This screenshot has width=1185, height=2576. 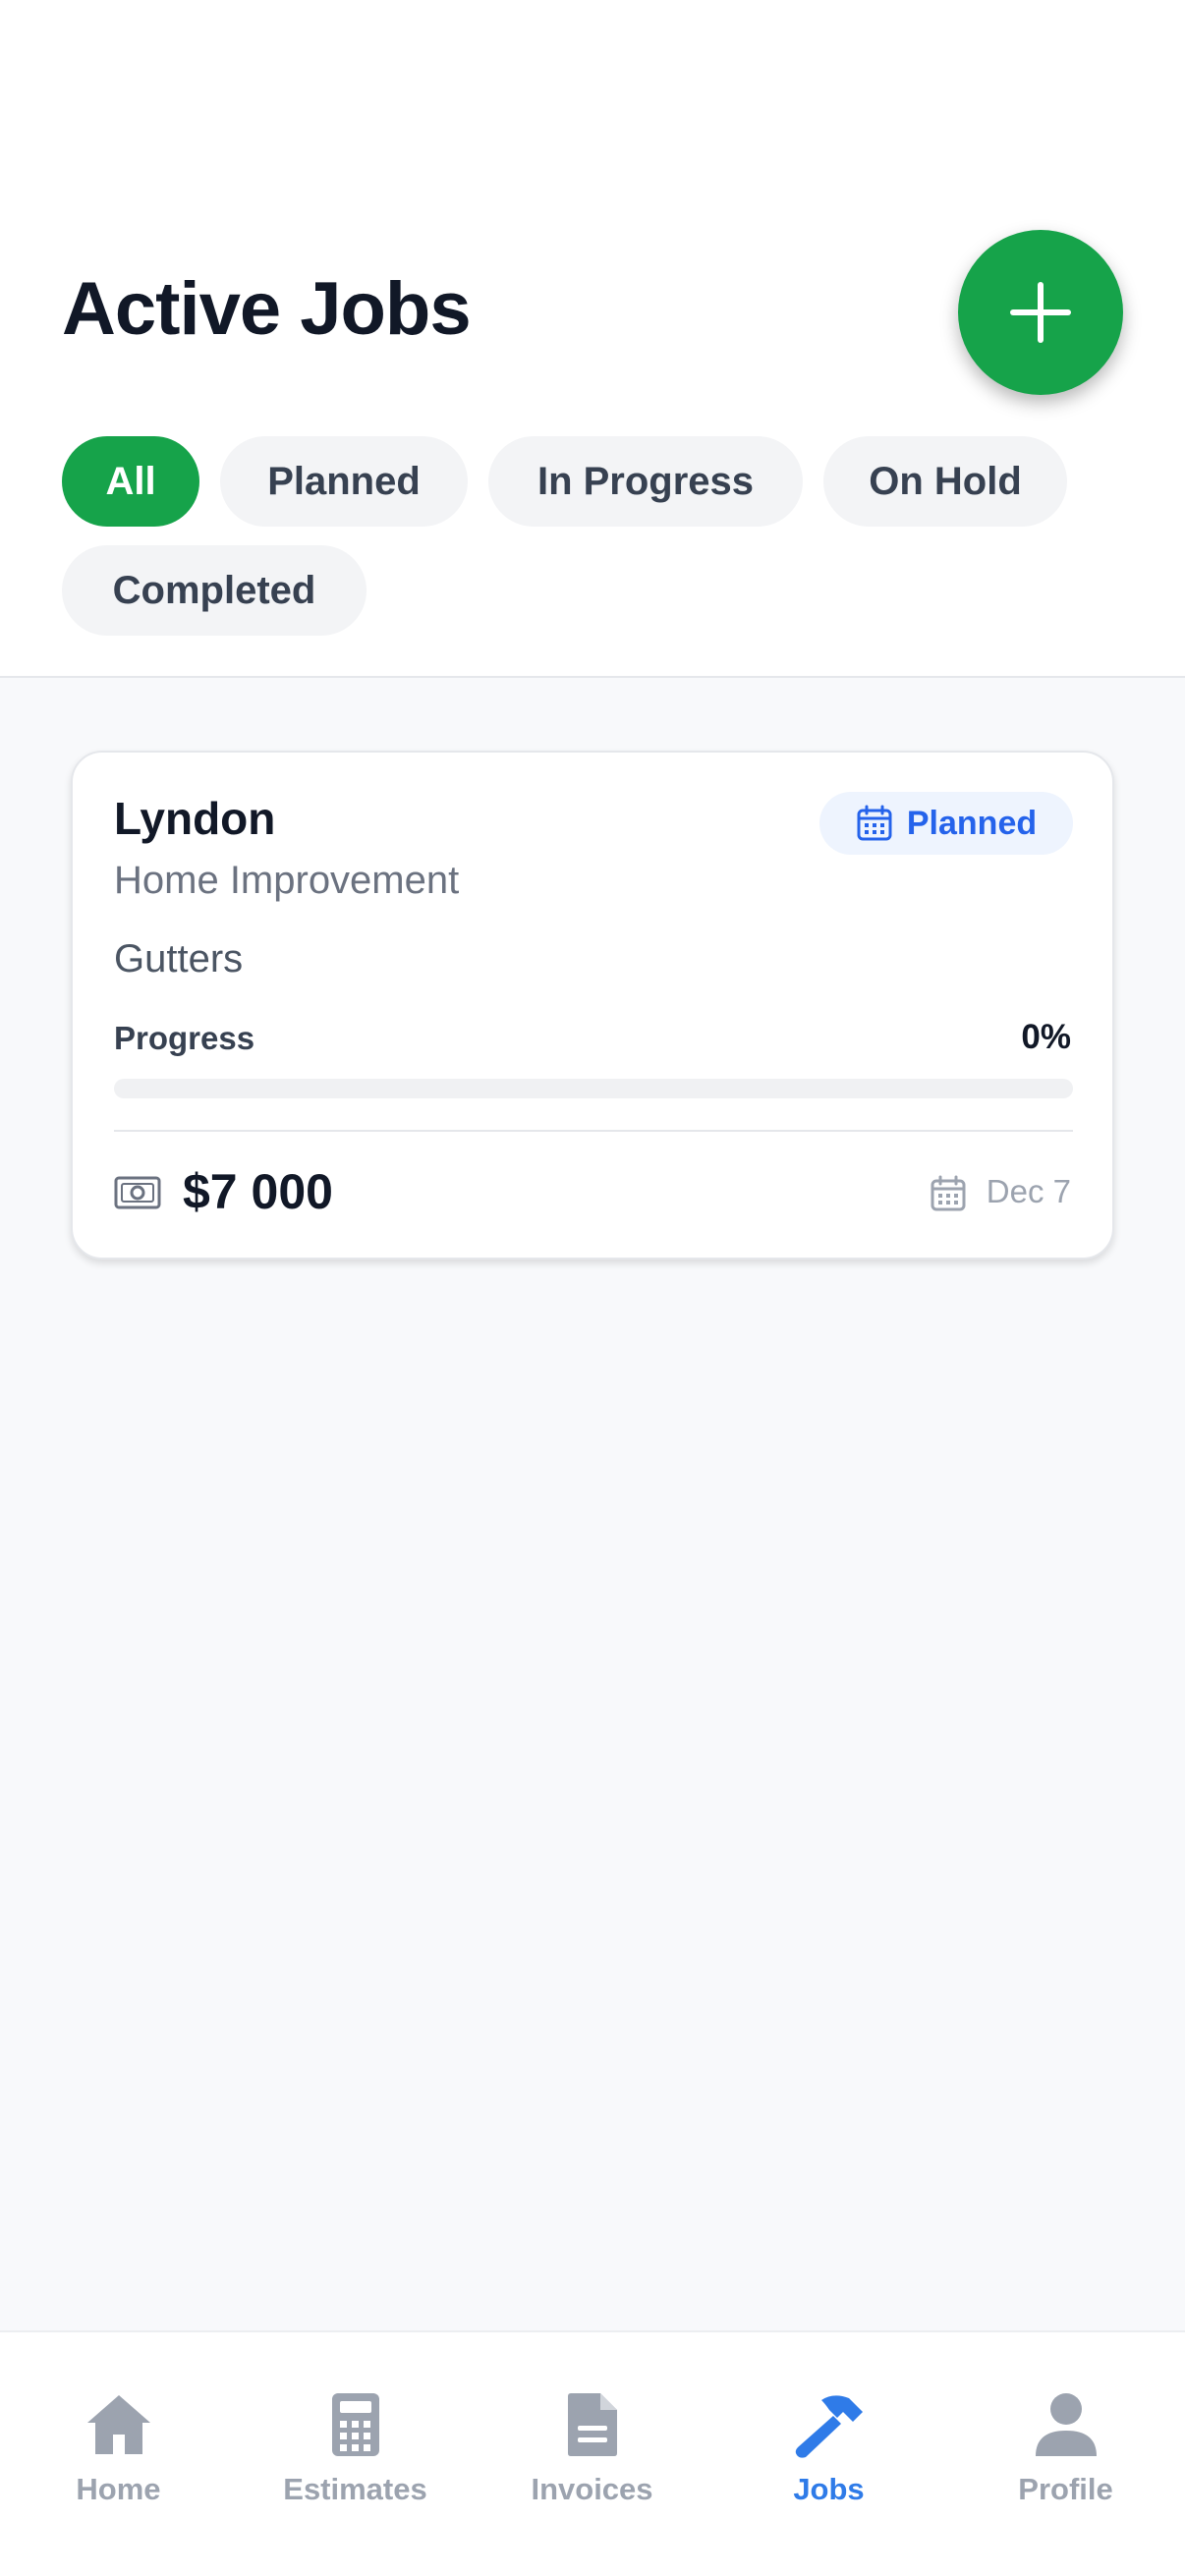 What do you see at coordinates (195, 818) in the screenshot?
I see `job-client-name: Lyndon` at bounding box center [195, 818].